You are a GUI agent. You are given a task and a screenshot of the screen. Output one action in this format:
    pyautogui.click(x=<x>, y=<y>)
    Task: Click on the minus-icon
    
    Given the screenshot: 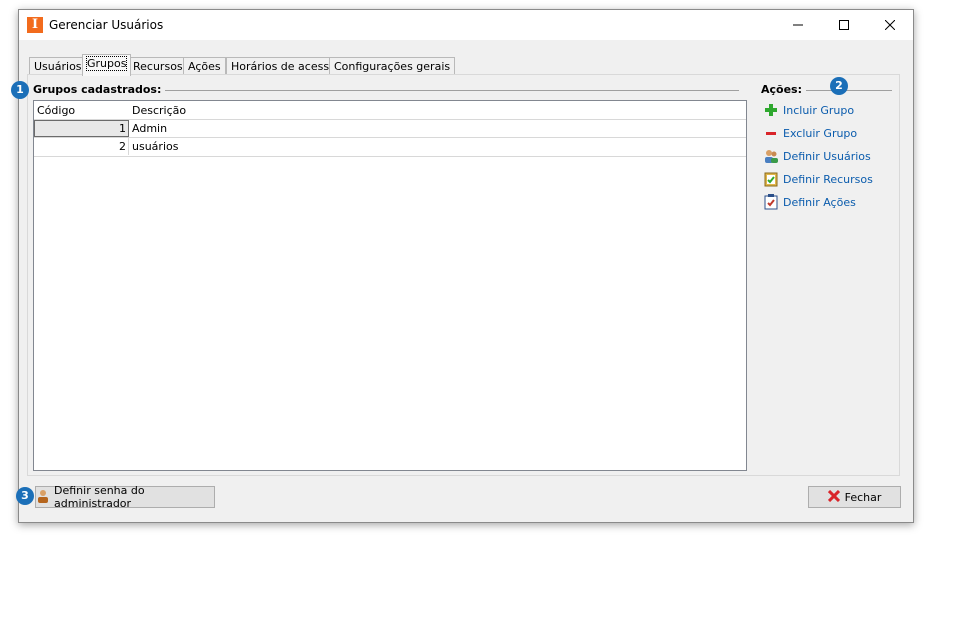 What is the action you would take?
    pyautogui.click(x=771, y=133)
    